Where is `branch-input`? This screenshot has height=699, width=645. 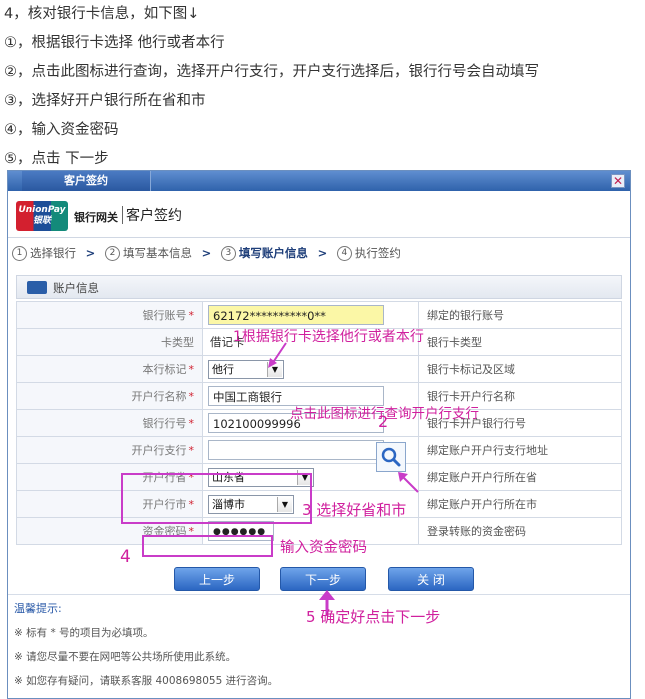
branch-input is located at coordinates (296, 450).